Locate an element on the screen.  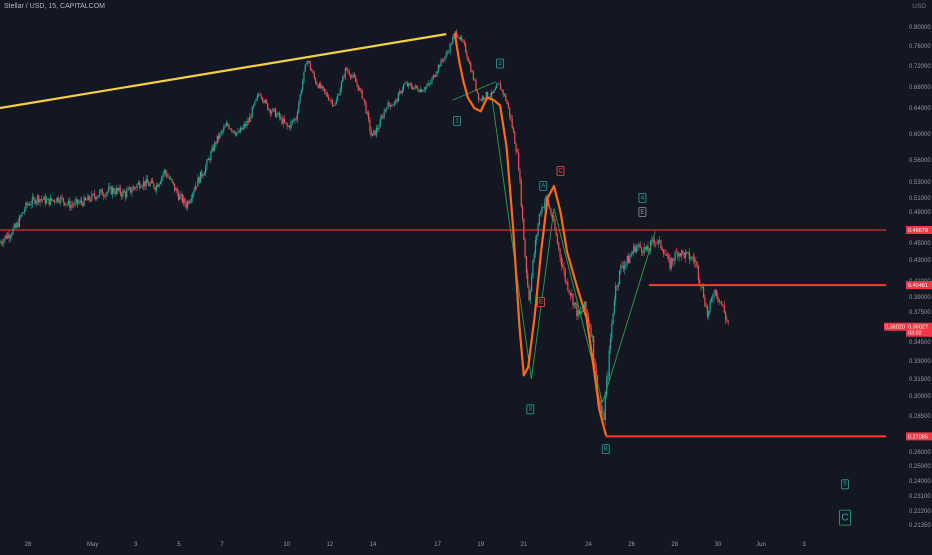
price-tick-label: 0.22200 is located at coordinates (920, 512).